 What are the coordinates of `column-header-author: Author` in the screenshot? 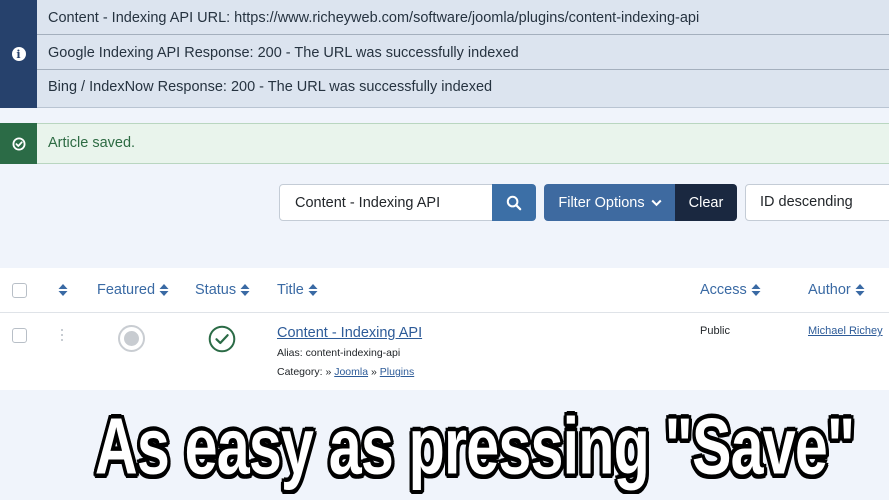 It's located at (836, 290).